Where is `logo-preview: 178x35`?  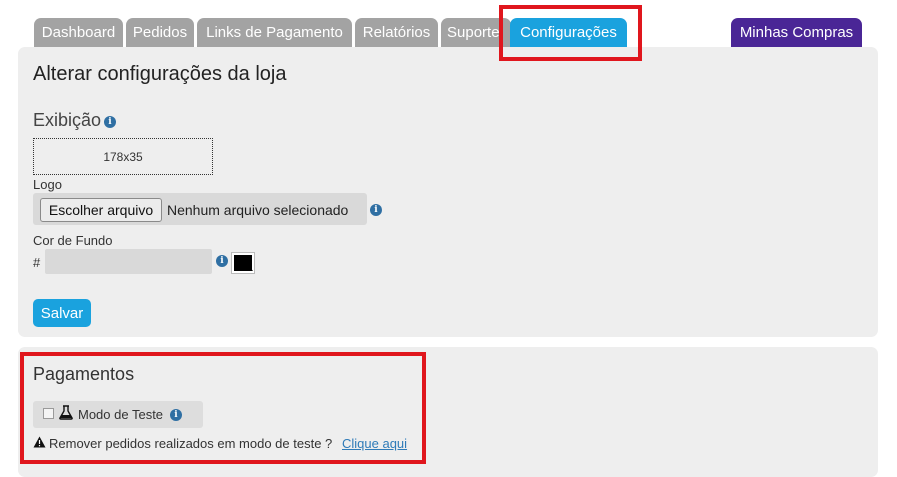 logo-preview: 178x35 is located at coordinates (123, 156).